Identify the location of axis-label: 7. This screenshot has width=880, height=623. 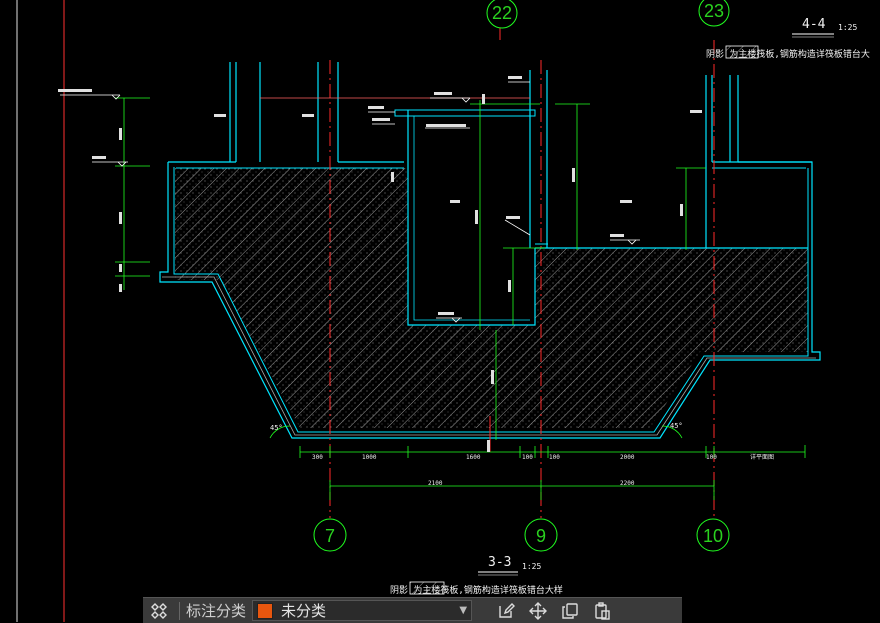
(330, 536).